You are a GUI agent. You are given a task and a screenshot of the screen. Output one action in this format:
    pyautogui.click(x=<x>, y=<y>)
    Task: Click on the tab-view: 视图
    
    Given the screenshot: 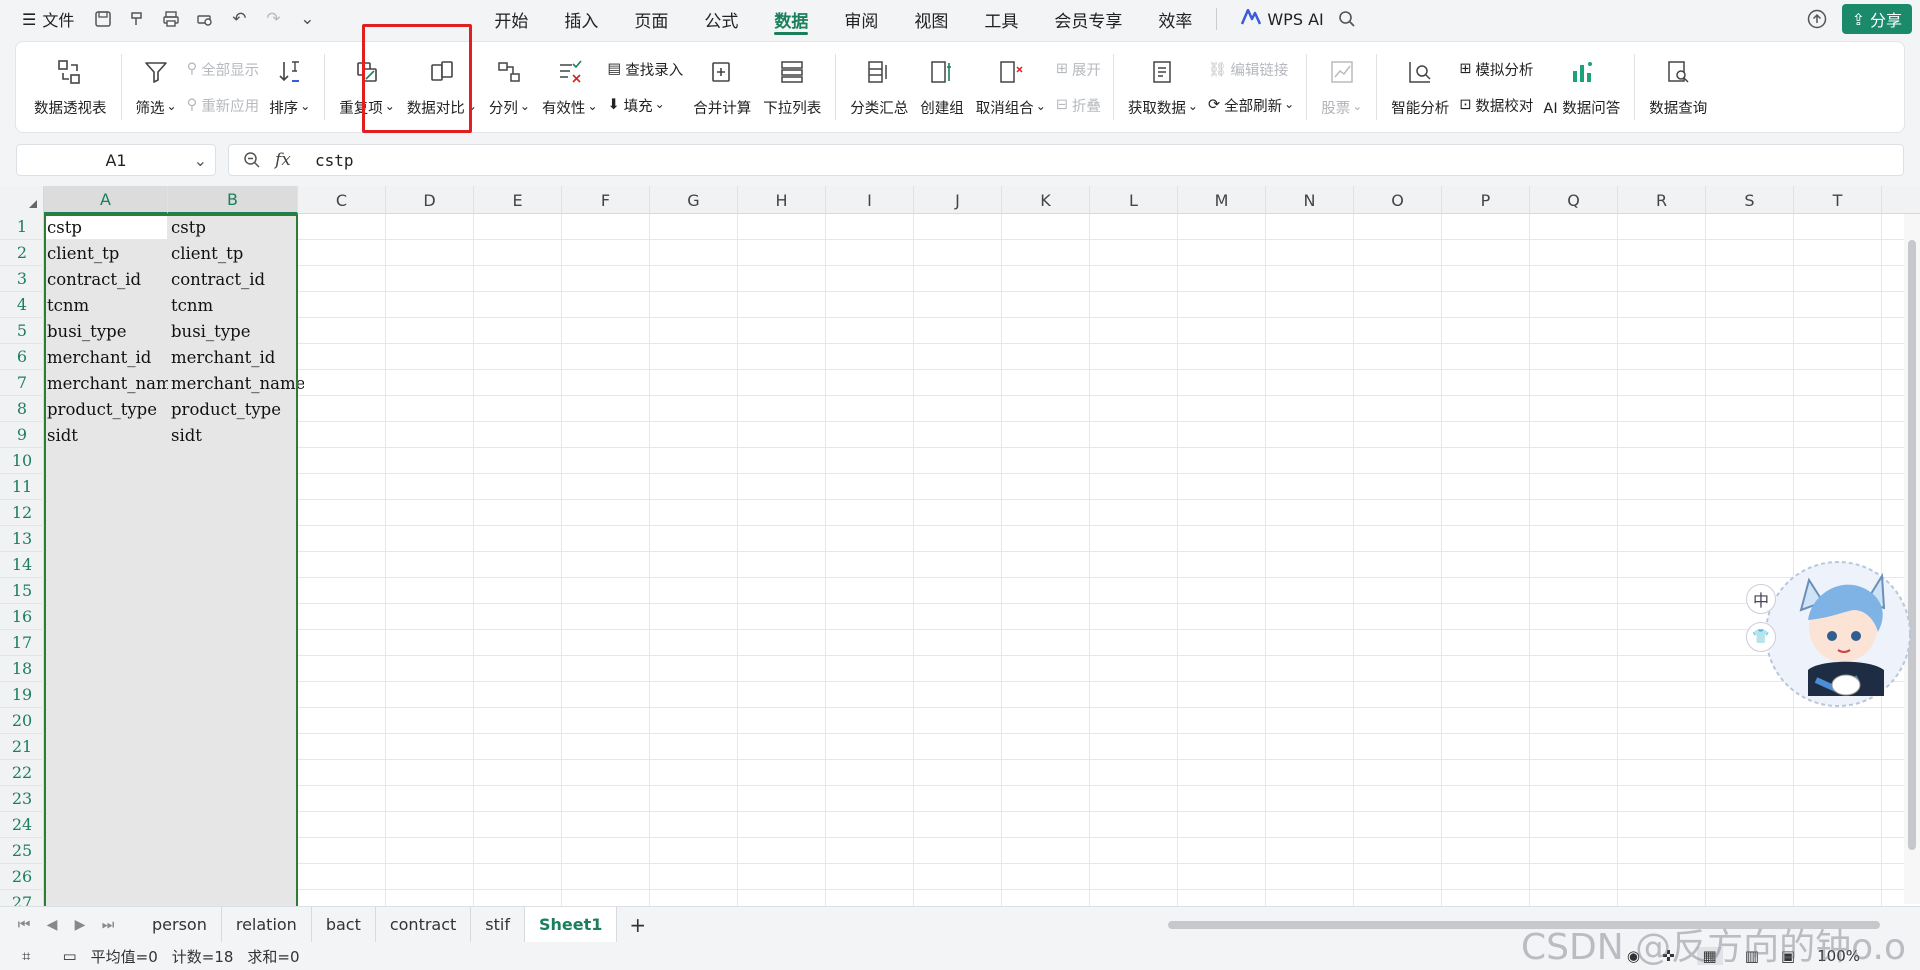 What is the action you would take?
    pyautogui.click(x=931, y=19)
    